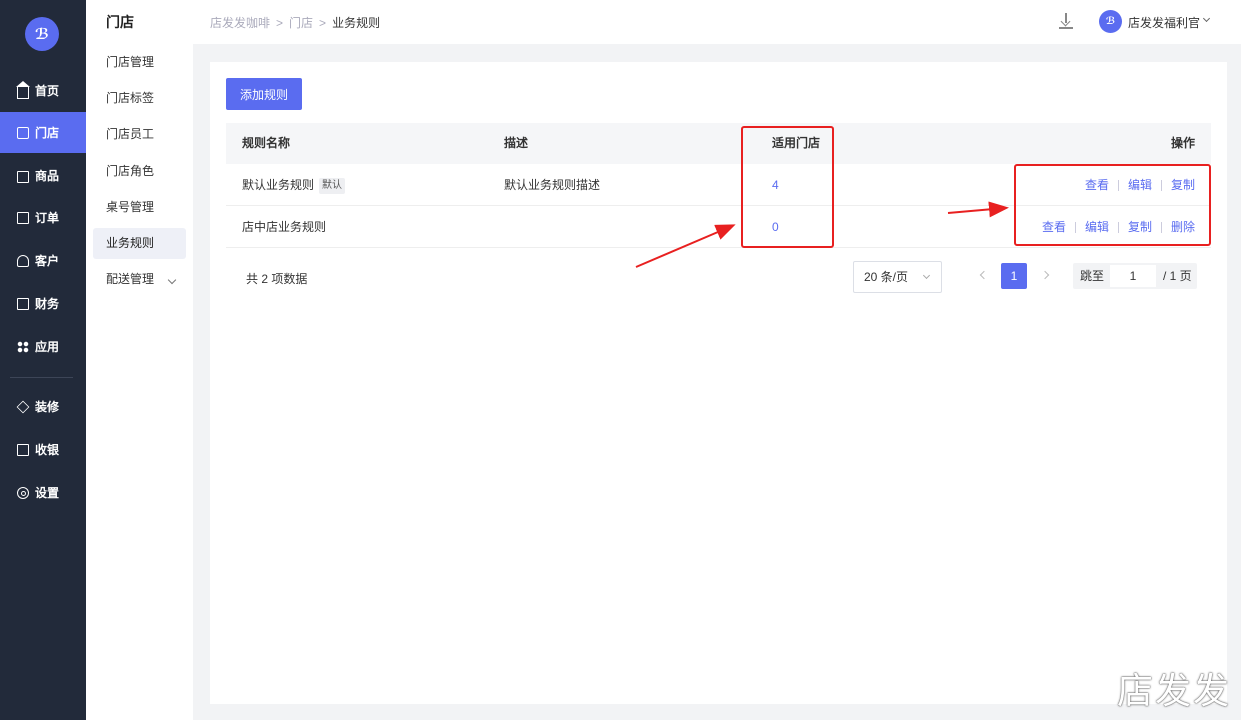 Image resolution: width=1241 pixels, height=720 pixels. Describe the element at coordinates (1173, 691) in the screenshot. I see `watermark: 店发发` at that location.